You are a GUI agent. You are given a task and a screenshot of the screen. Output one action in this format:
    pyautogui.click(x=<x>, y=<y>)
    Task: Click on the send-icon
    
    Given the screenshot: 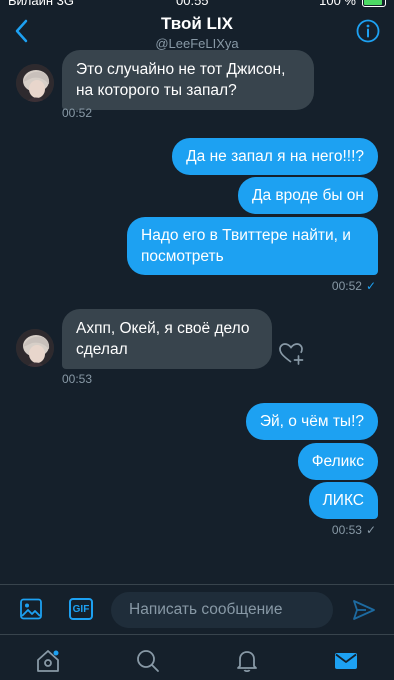 What is the action you would take?
    pyautogui.click(x=364, y=610)
    